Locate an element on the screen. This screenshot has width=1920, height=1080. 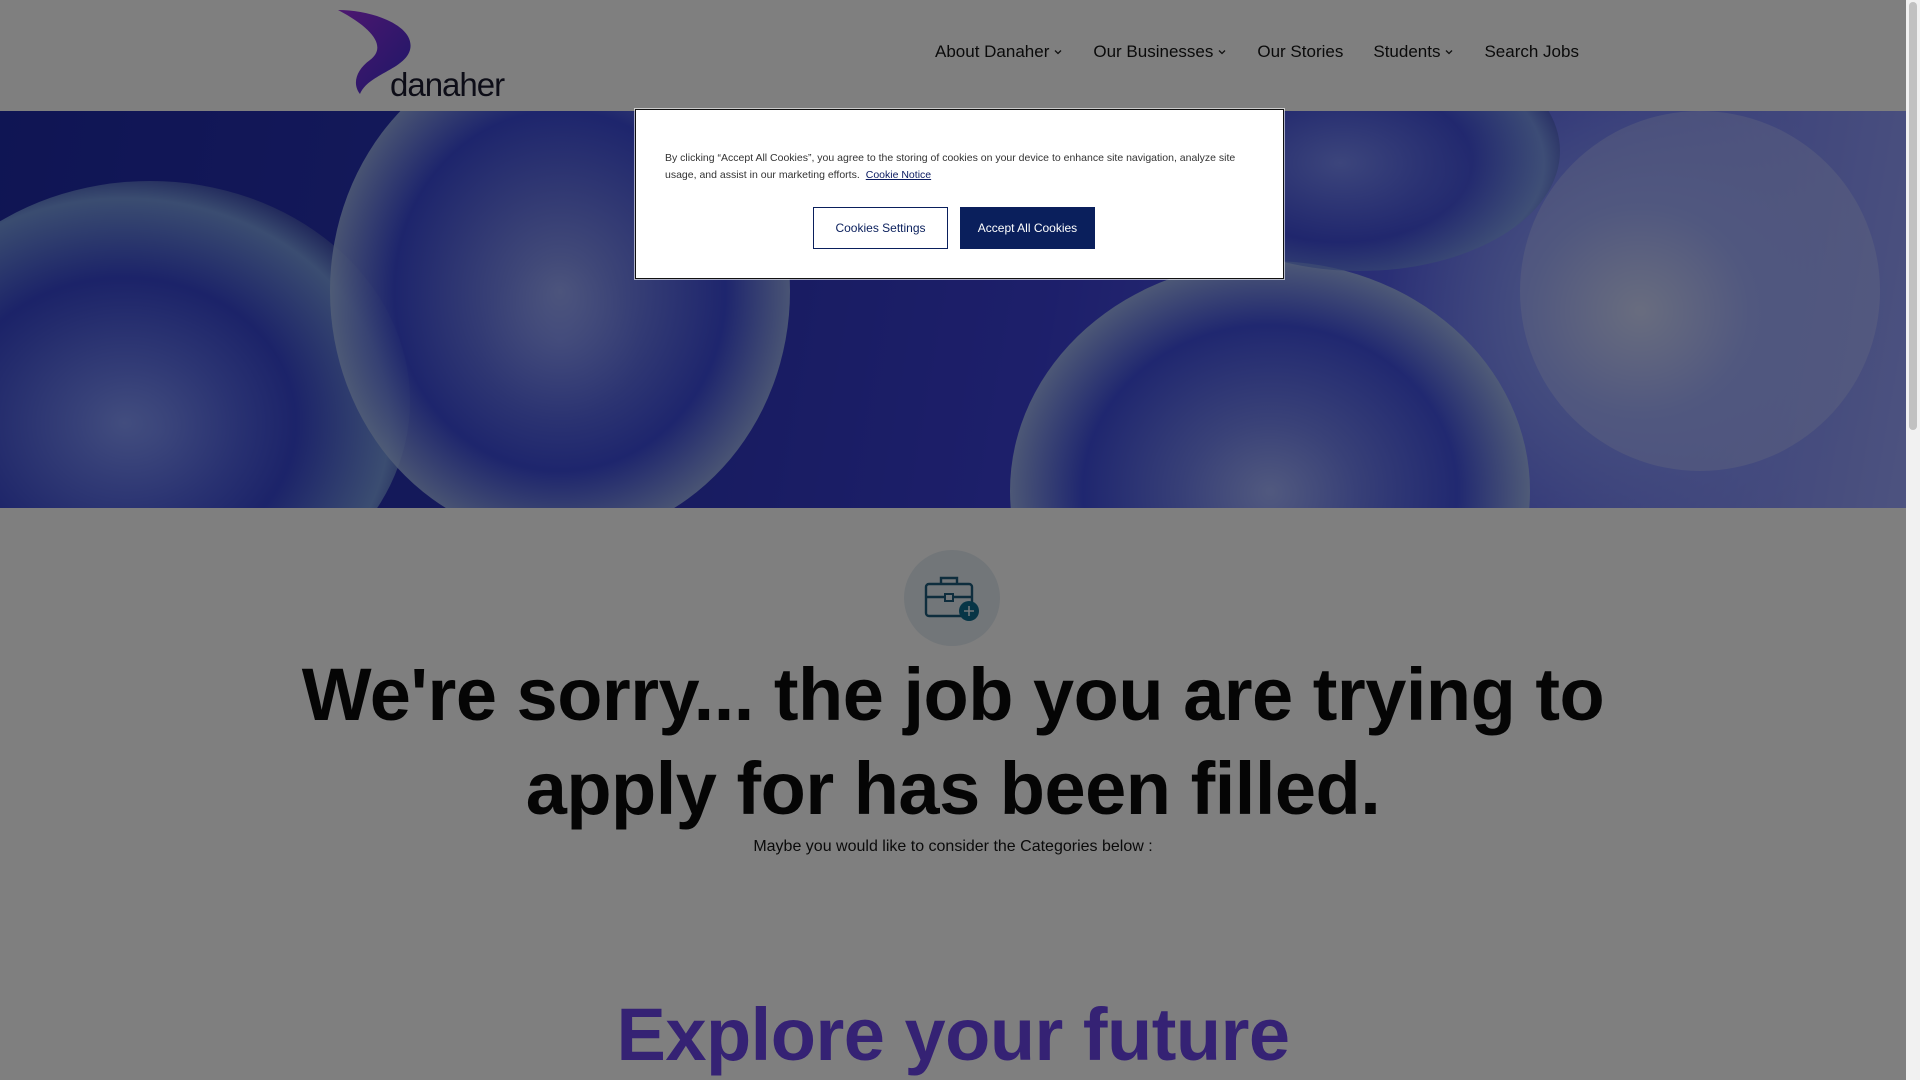
accept-all-cookies-button: Accept All Cookies is located at coordinates (1027, 228).